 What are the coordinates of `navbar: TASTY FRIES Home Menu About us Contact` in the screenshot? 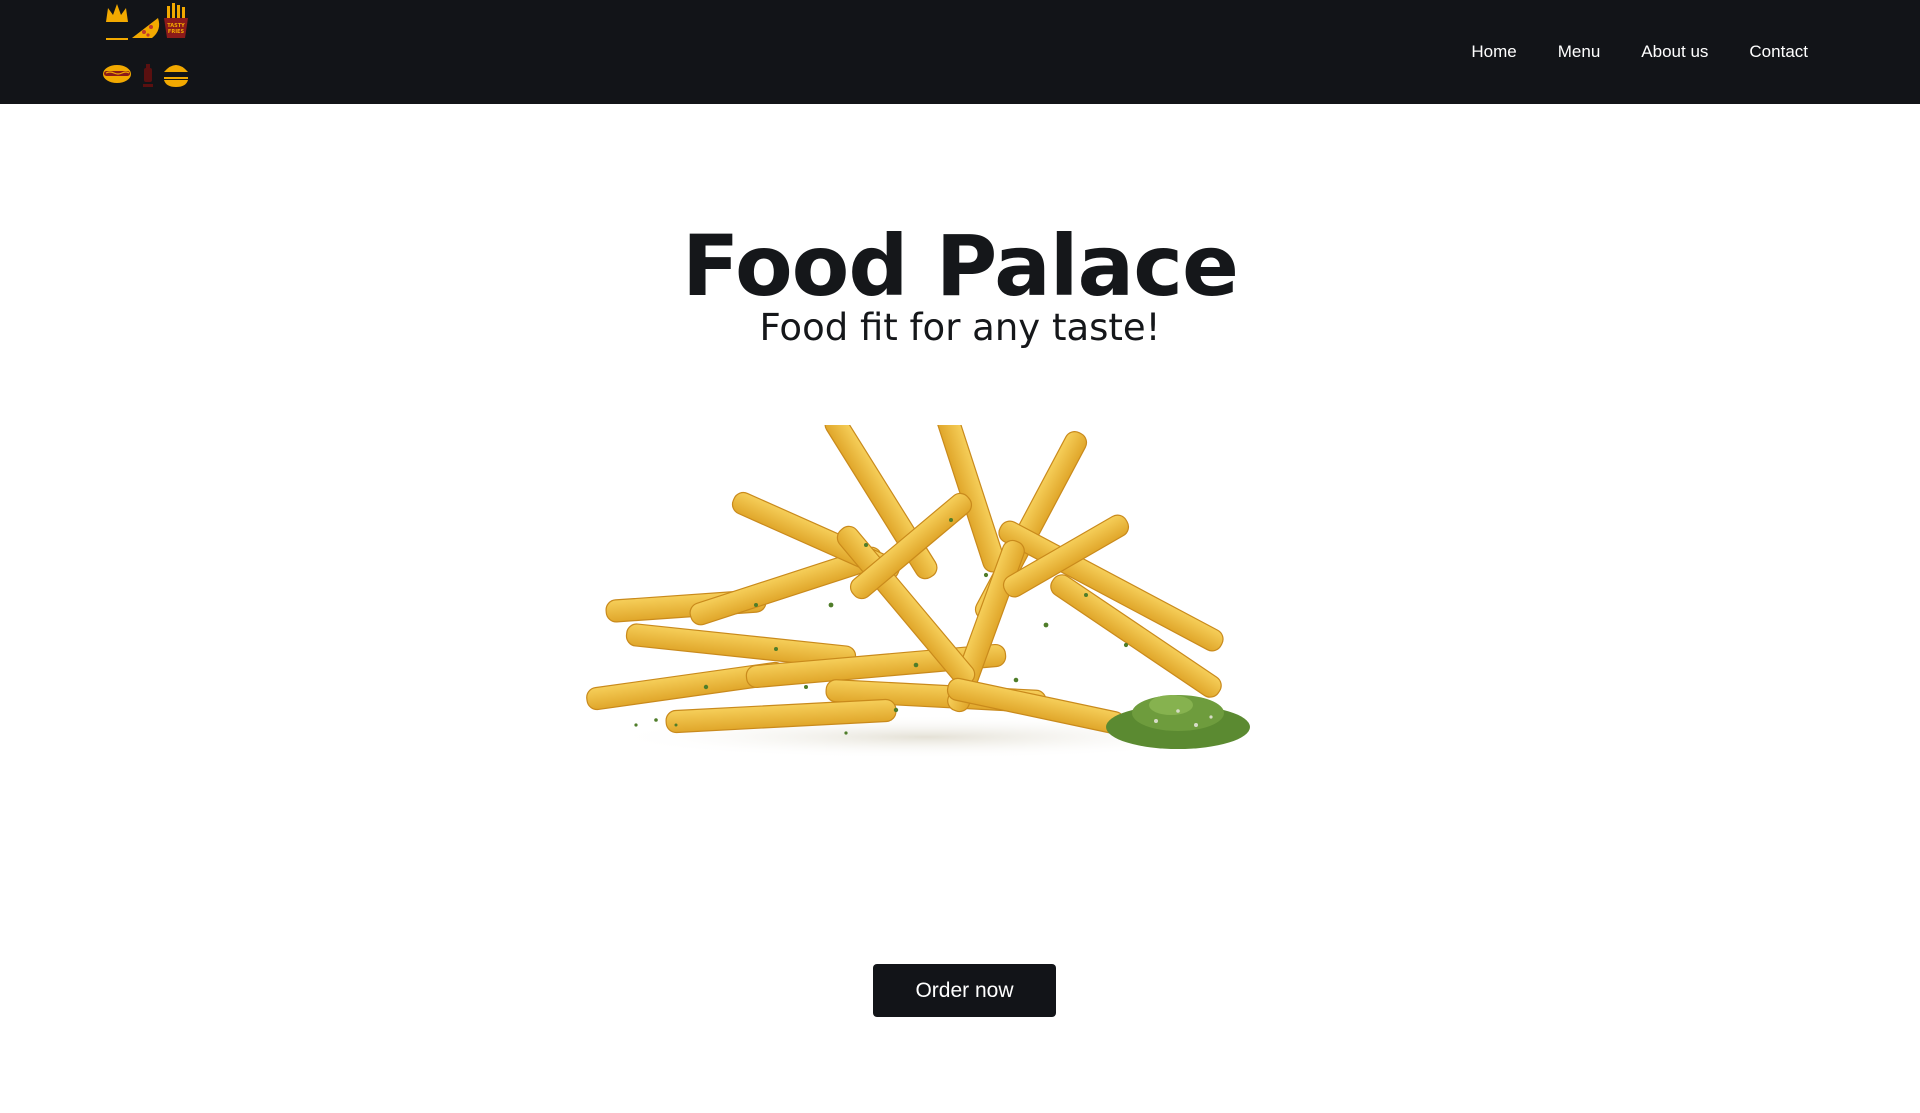 It's located at (960, 52).